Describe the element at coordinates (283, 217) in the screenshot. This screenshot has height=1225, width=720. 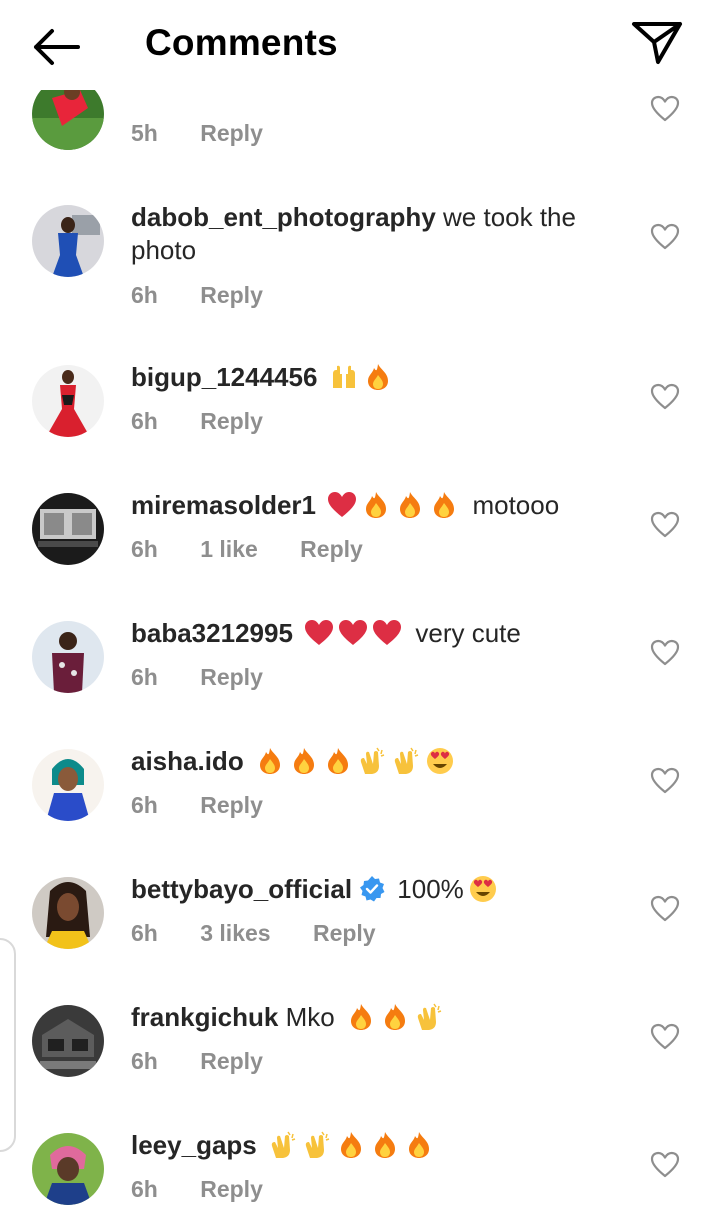
I see `comment-username: dabob_ent_photography` at that location.